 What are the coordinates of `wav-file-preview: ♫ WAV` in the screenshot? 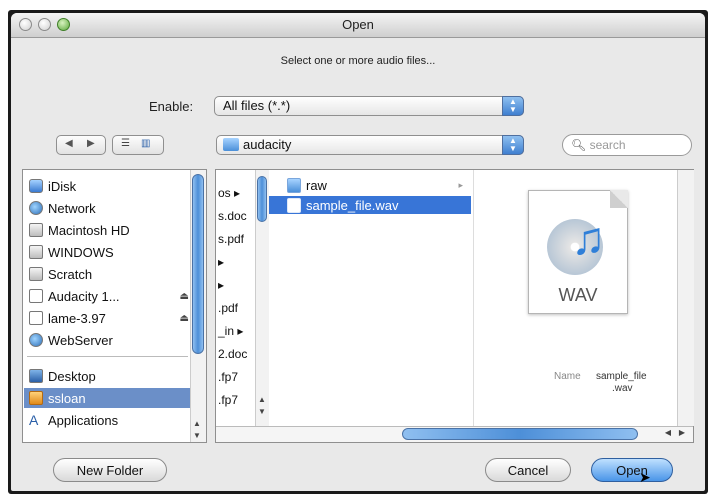 It's located at (578, 252).